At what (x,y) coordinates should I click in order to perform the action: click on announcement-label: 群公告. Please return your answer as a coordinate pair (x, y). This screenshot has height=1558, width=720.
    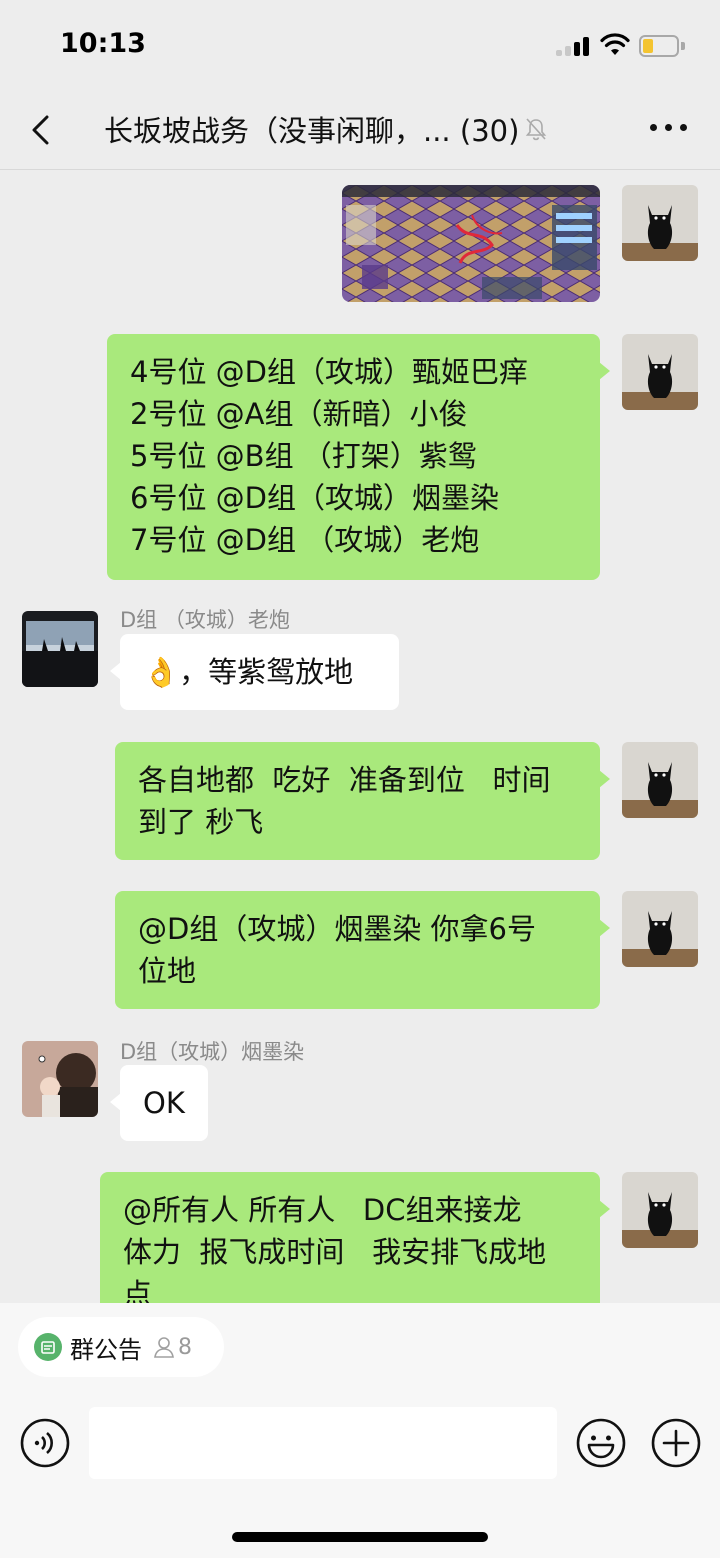
    Looking at the image, I should click on (106, 1349).